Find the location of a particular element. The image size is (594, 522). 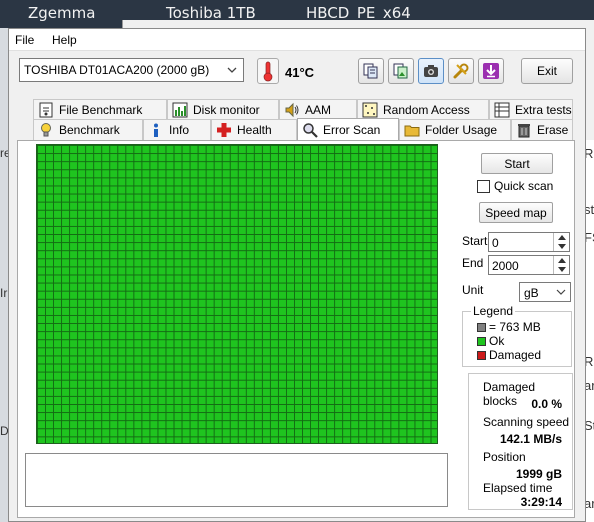

random-access-icon is located at coordinates (370, 110).